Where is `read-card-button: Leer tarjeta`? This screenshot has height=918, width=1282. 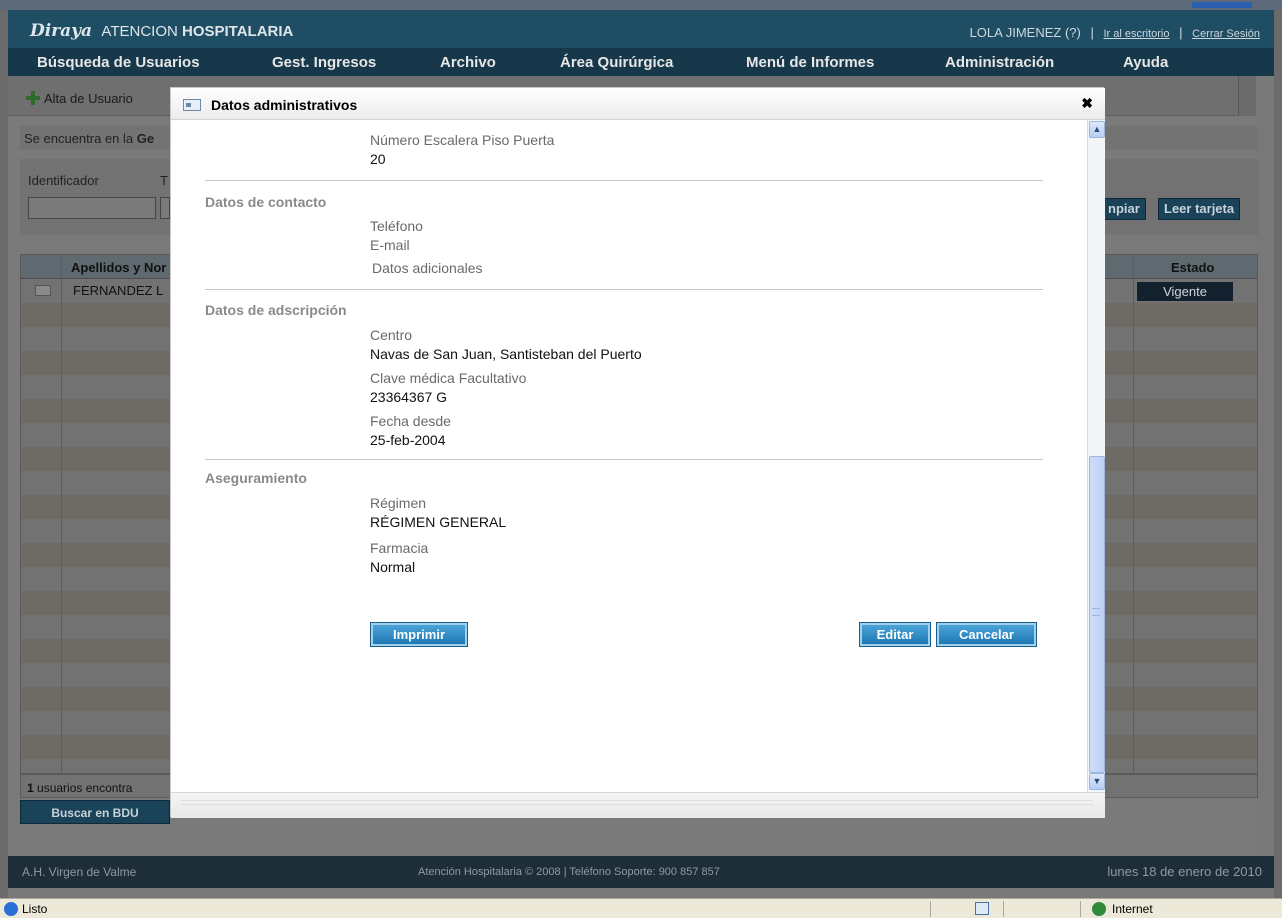 read-card-button: Leer tarjeta is located at coordinates (1199, 209).